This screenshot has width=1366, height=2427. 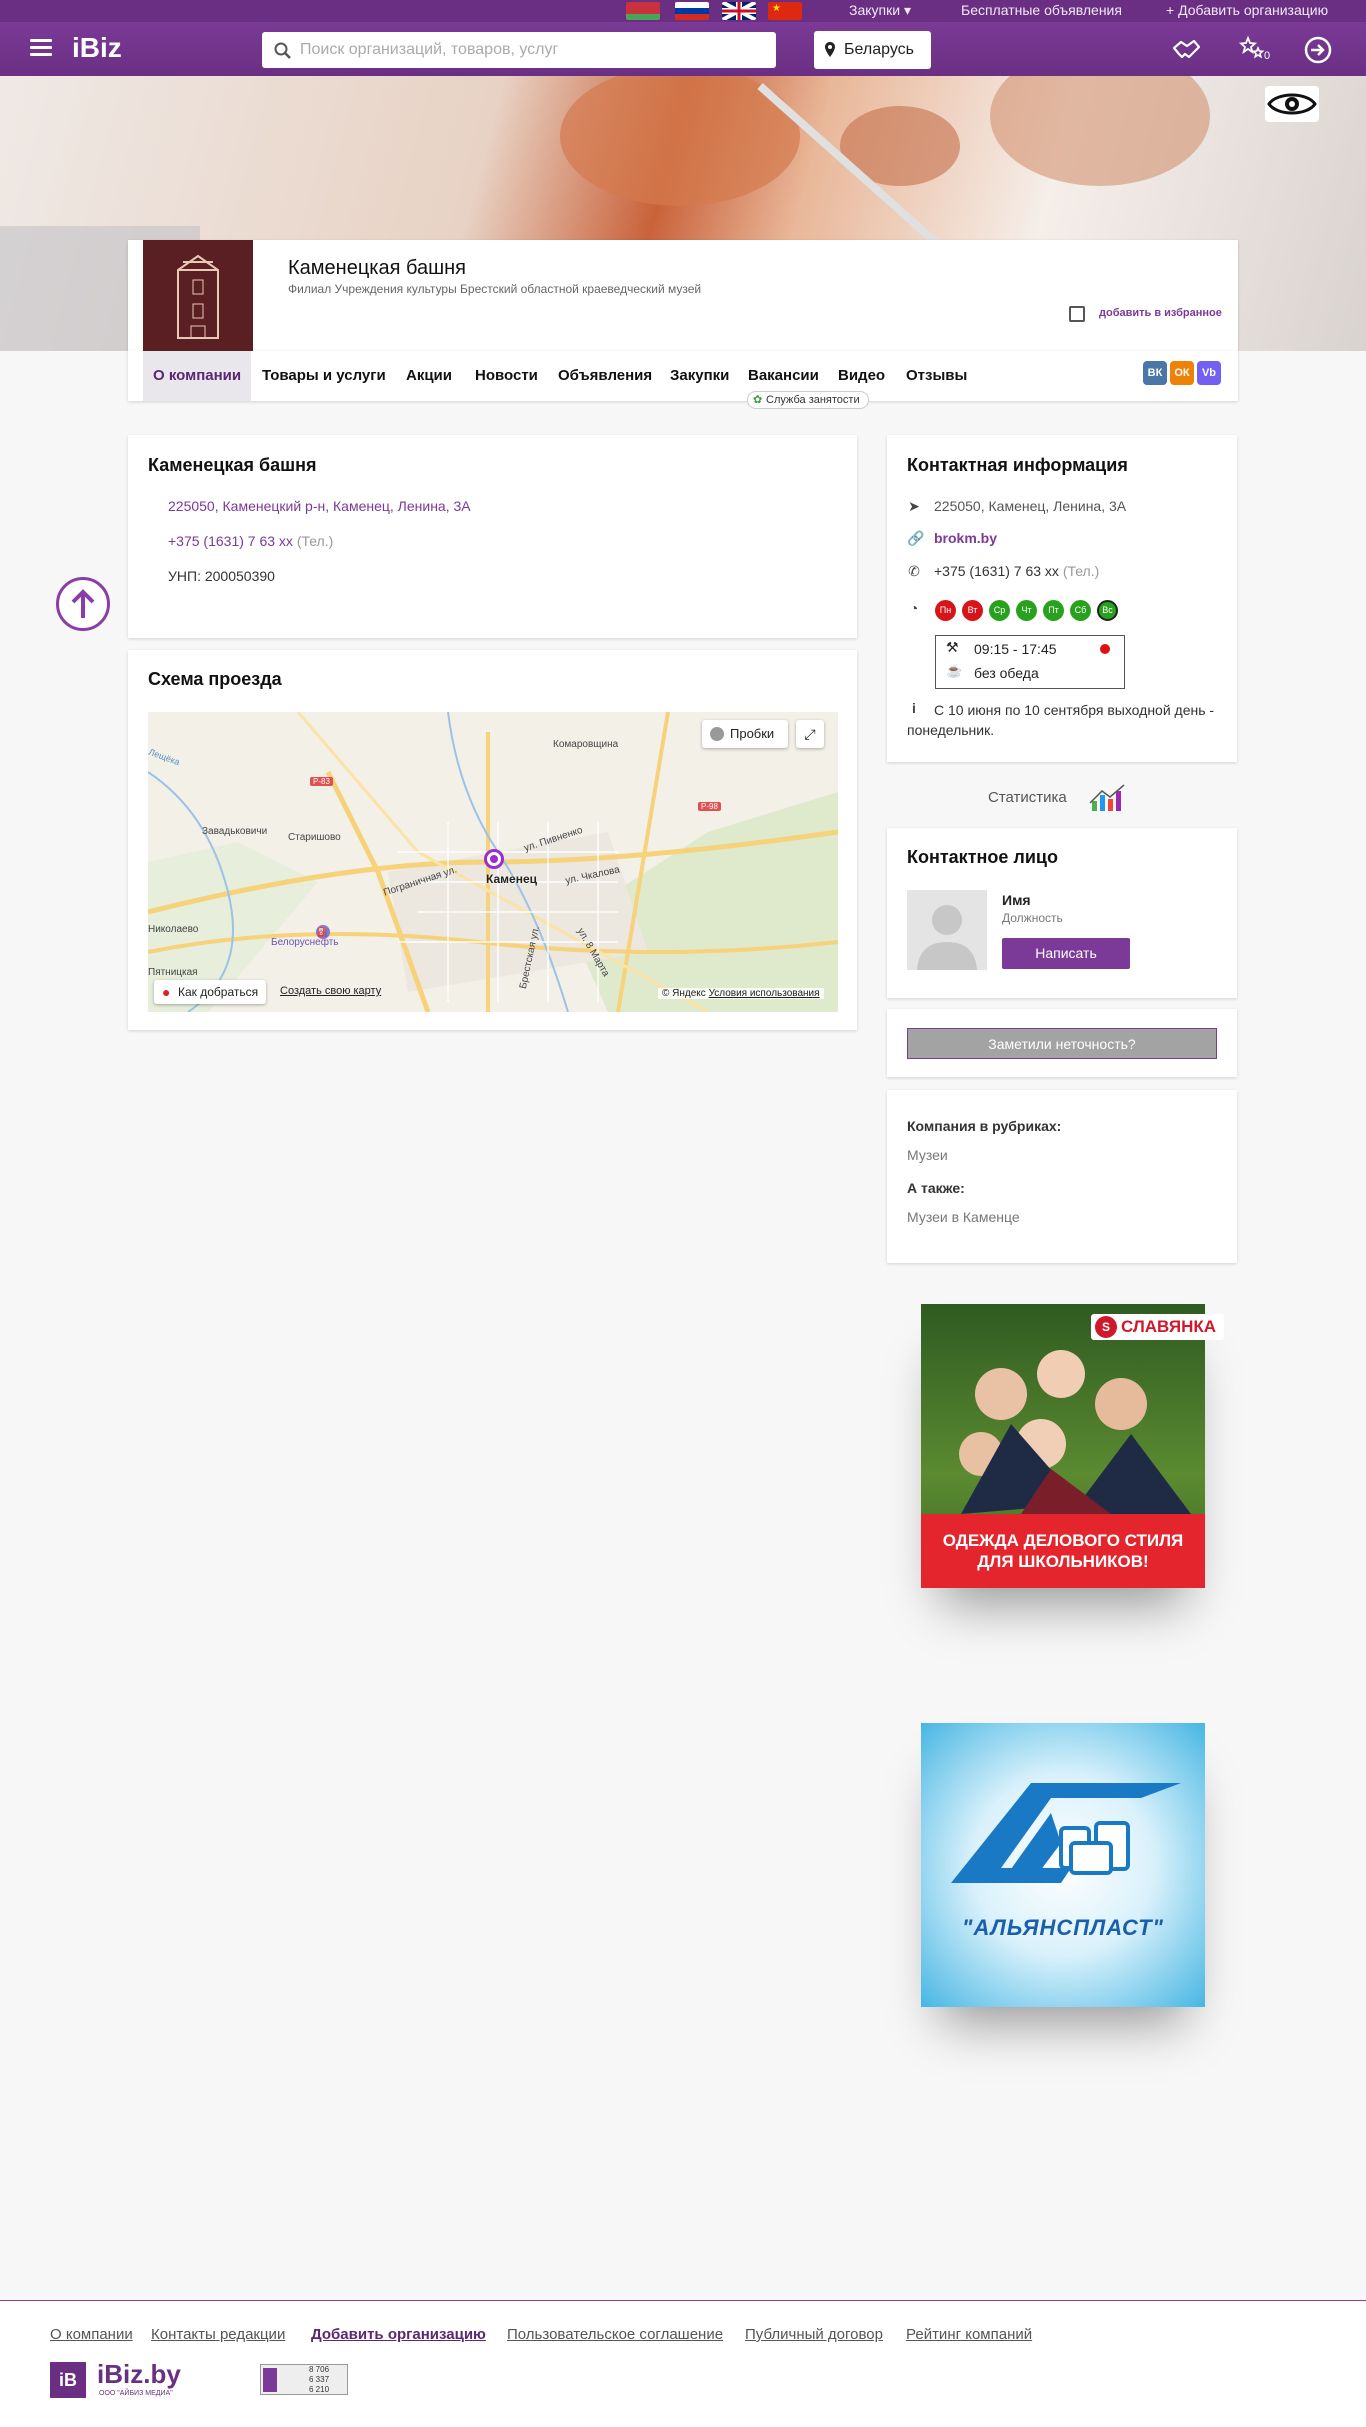 I want to click on map-terms-link: Условия использования, so click(x=764, y=993).